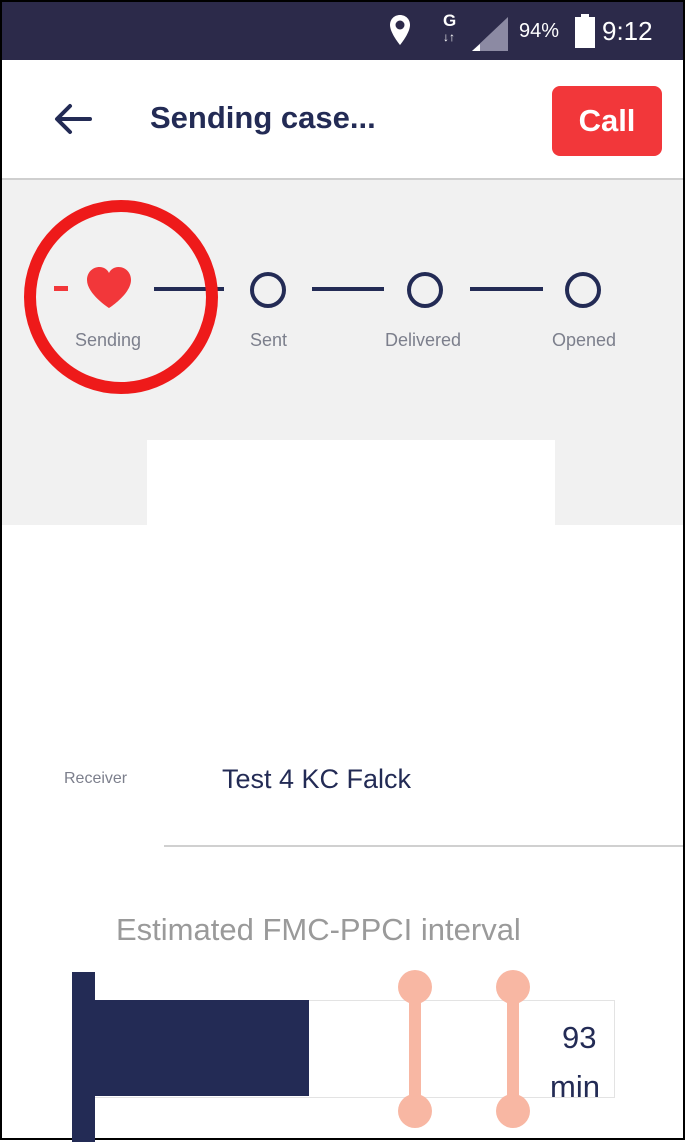 This screenshot has width=685, height=1142. Describe the element at coordinates (449, 37) in the screenshot. I see `data-arrows-icon: ↓↑` at that location.